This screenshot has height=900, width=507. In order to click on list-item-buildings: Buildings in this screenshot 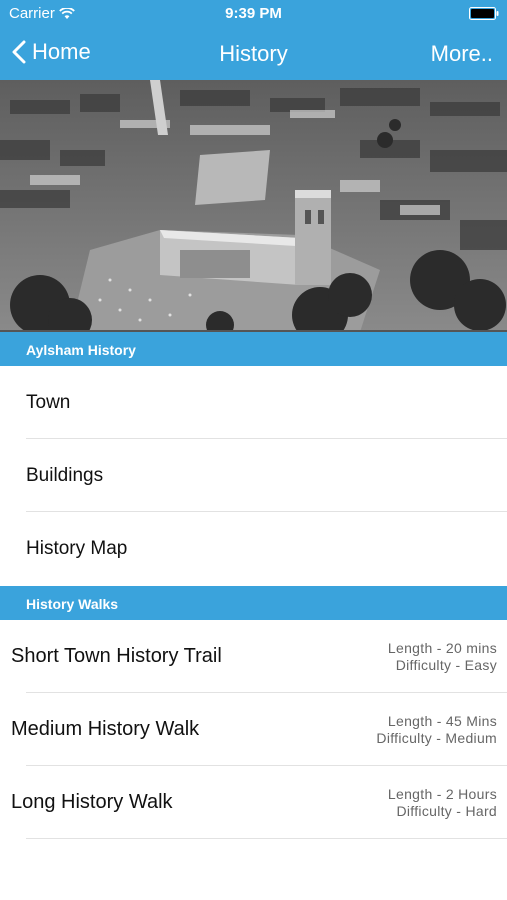, I will do `click(253, 475)`.